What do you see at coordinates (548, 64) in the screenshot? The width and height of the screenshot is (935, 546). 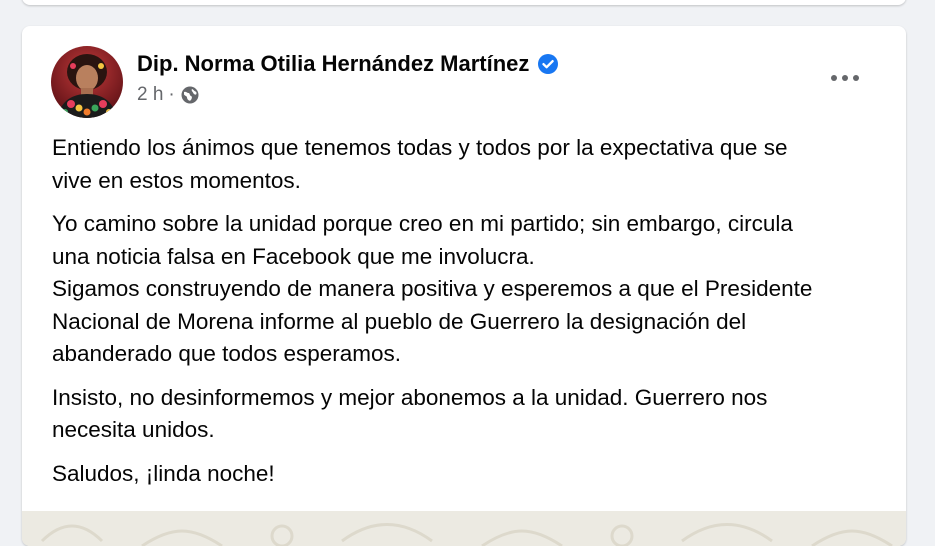 I see `verified-badge-icon` at bounding box center [548, 64].